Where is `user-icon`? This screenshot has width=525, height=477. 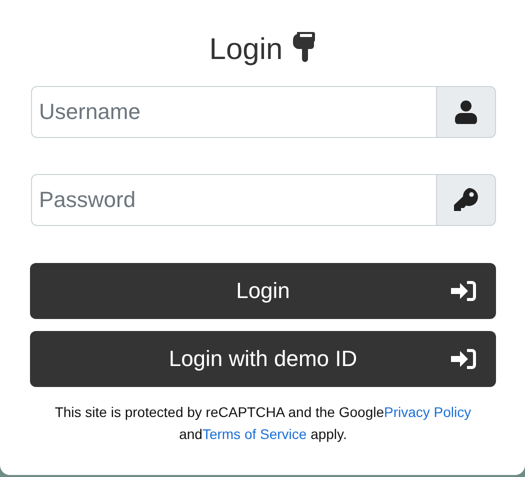 user-icon is located at coordinates (466, 112).